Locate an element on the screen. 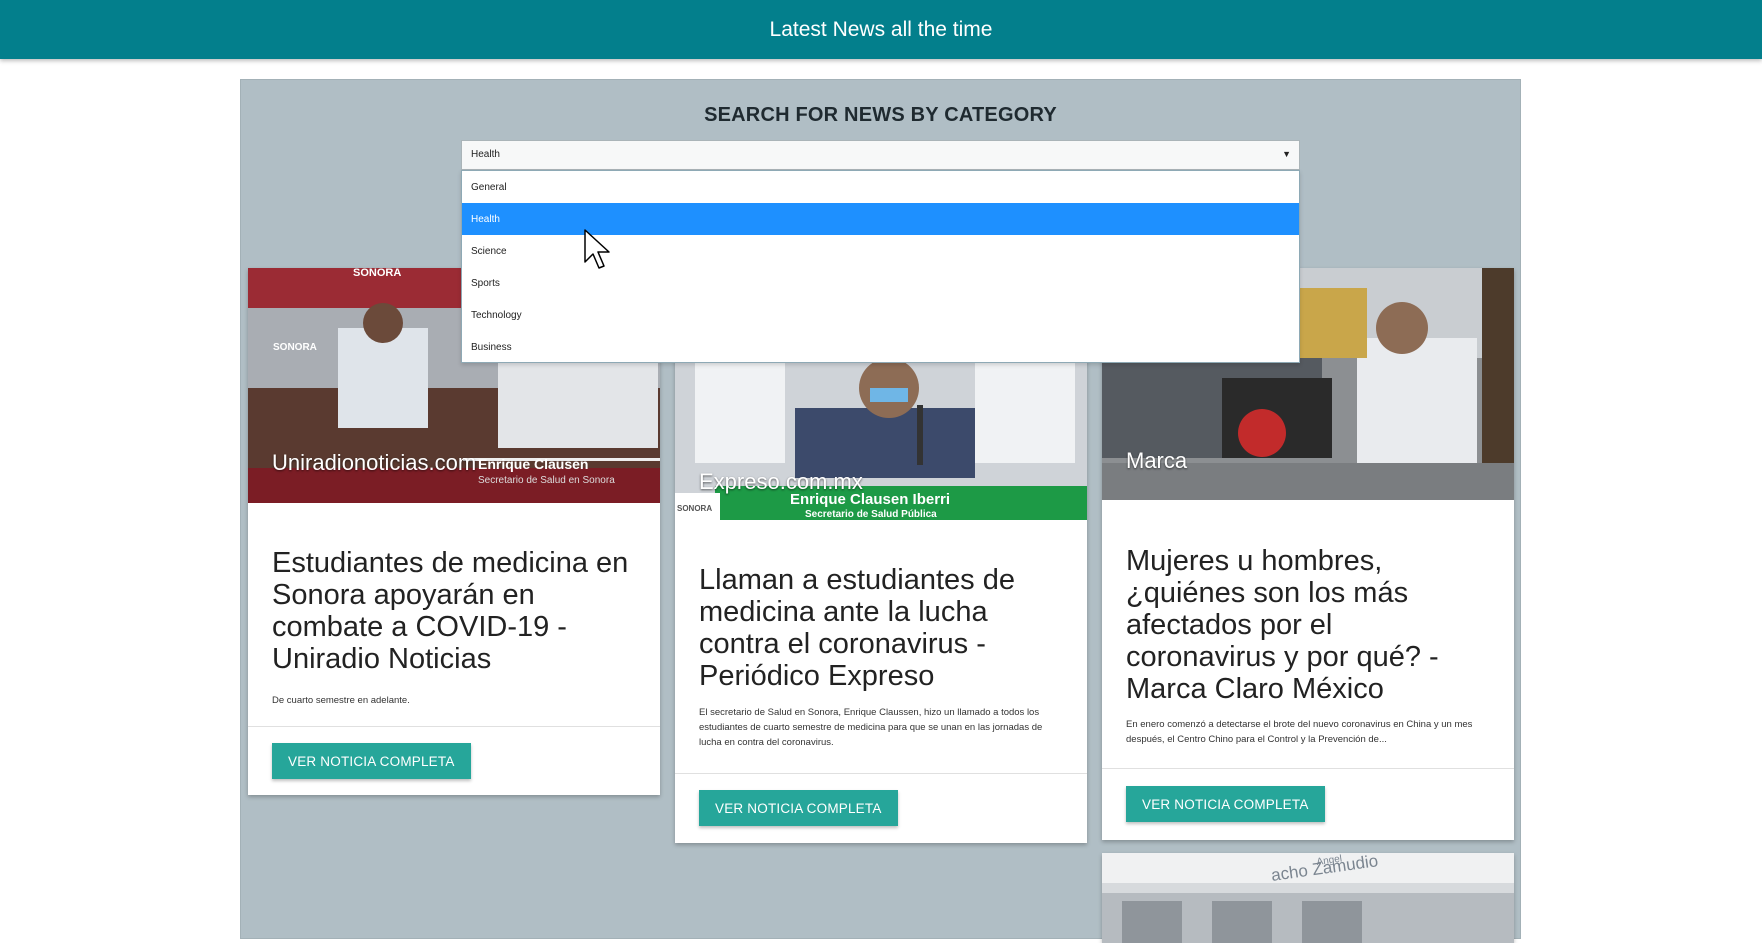  image-caption: Enrique Clausen is located at coordinates (533, 464).